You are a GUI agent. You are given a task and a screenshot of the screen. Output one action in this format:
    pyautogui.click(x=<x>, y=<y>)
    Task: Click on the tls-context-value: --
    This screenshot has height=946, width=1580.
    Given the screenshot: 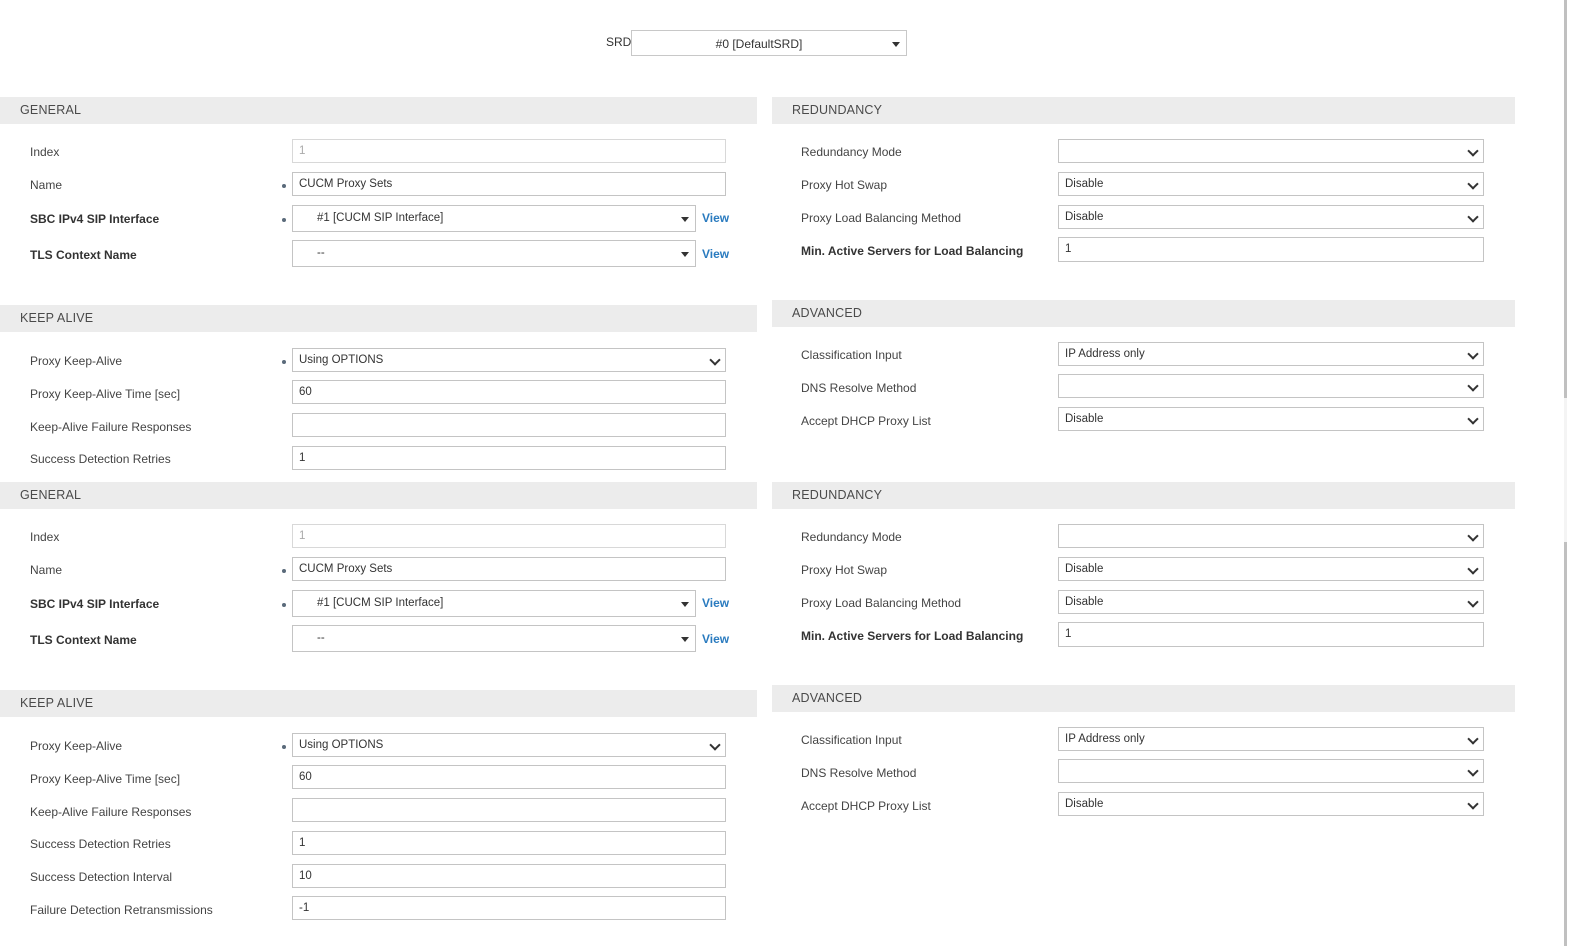 What is the action you would take?
    pyautogui.click(x=321, y=253)
    